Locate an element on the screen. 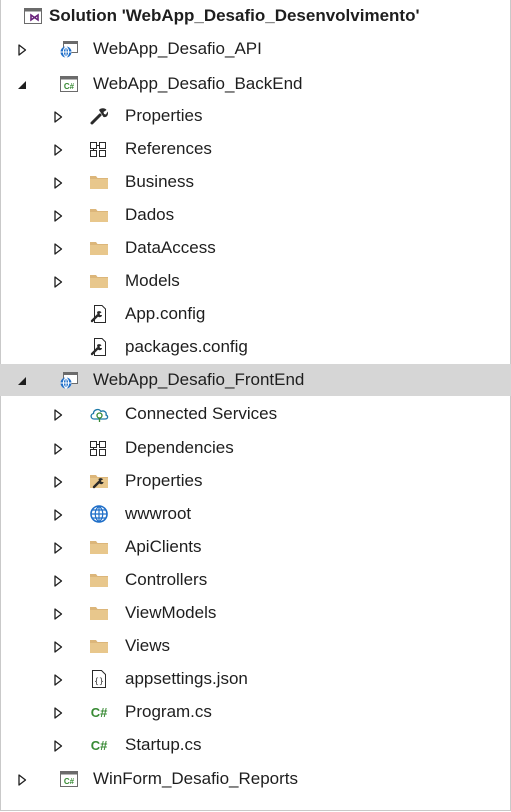 This screenshot has width=511, height=812. tree-item: Dependencies is located at coordinates (255, 448).